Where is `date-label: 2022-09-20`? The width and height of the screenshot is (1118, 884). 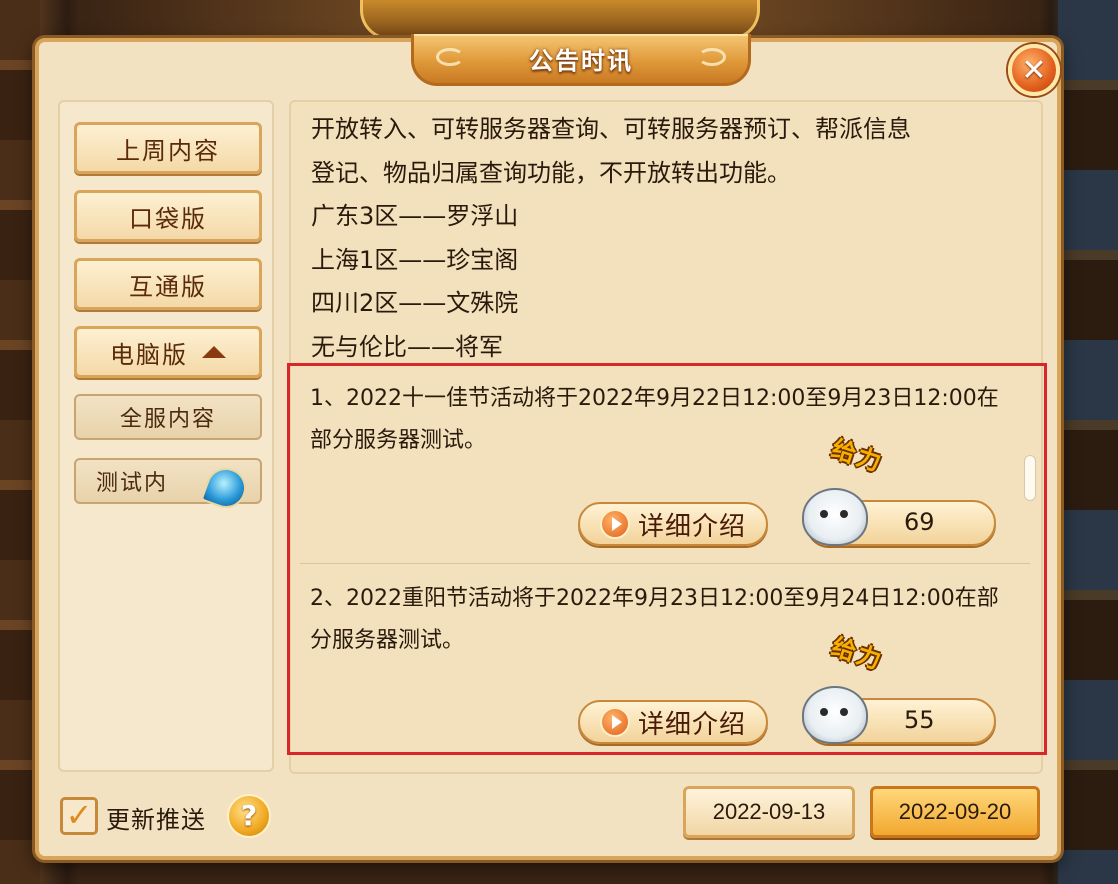
date-label: 2022-09-20 is located at coordinates (955, 811).